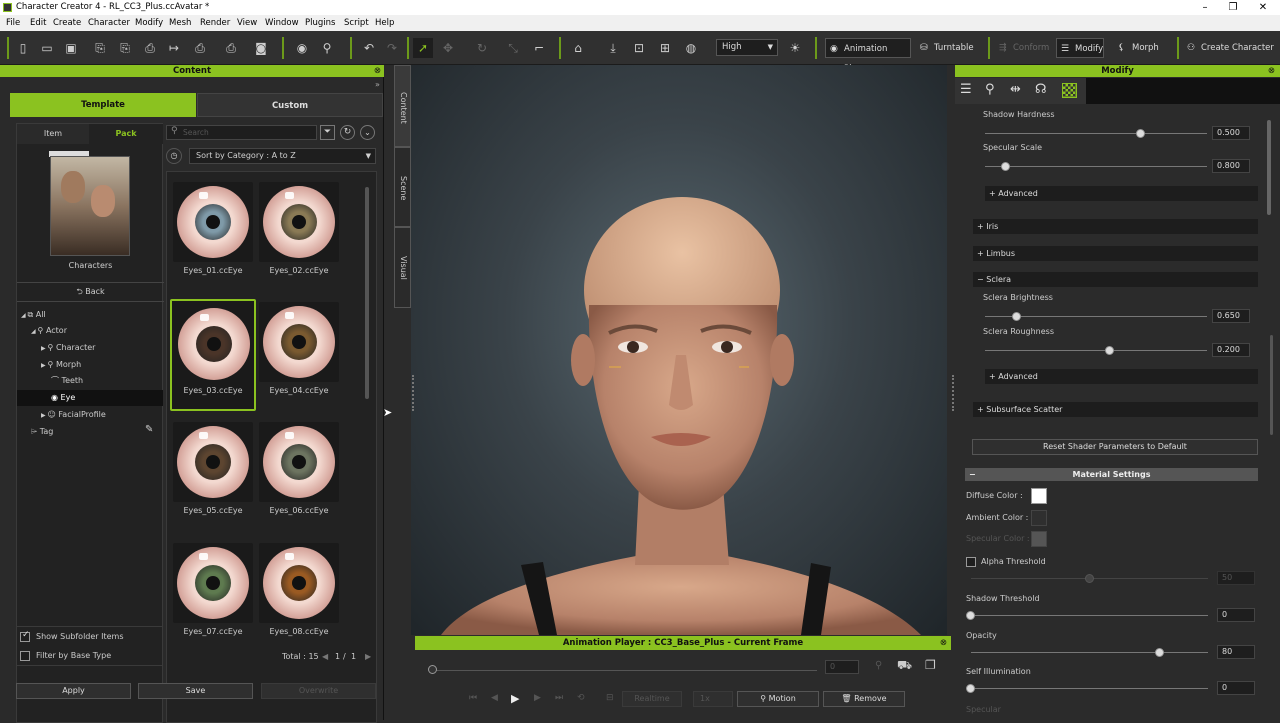 The image size is (1280, 723). Describe the element at coordinates (402, 187) in the screenshot. I see `sidetab-scene: Scene` at that location.